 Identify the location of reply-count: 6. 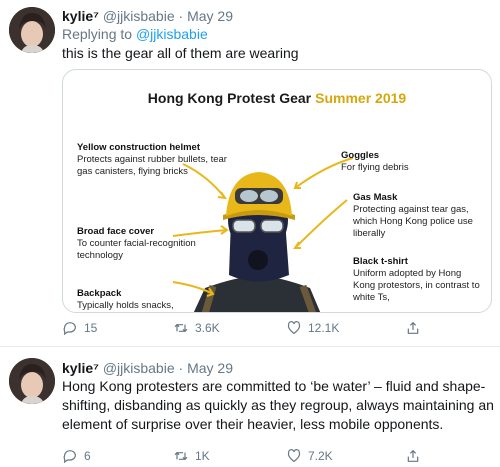
(87, 456).